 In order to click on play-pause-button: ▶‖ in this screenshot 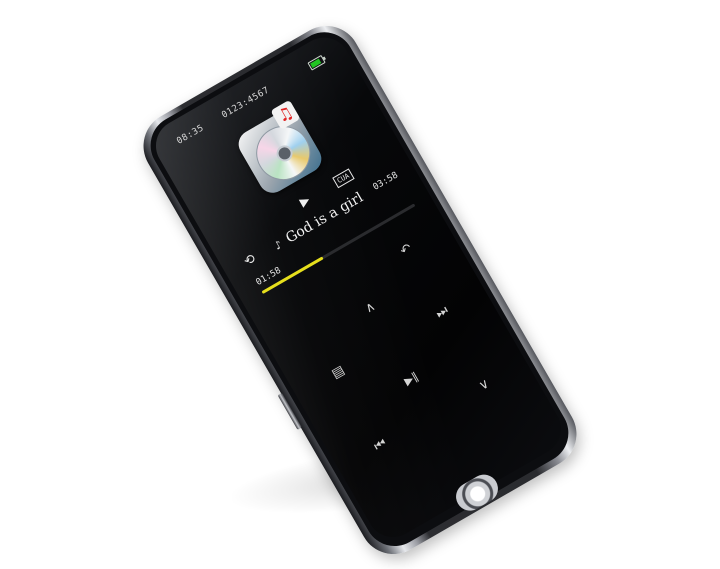, I will do `click(411, 379)`.